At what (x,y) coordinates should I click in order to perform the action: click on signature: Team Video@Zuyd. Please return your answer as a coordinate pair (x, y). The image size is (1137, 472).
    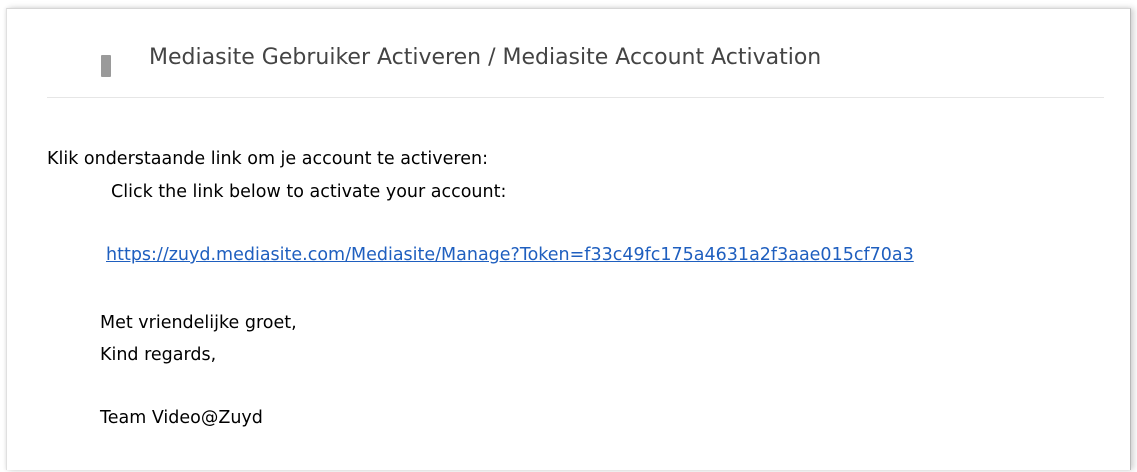
    Looking at the image, I should click on (181, 418).